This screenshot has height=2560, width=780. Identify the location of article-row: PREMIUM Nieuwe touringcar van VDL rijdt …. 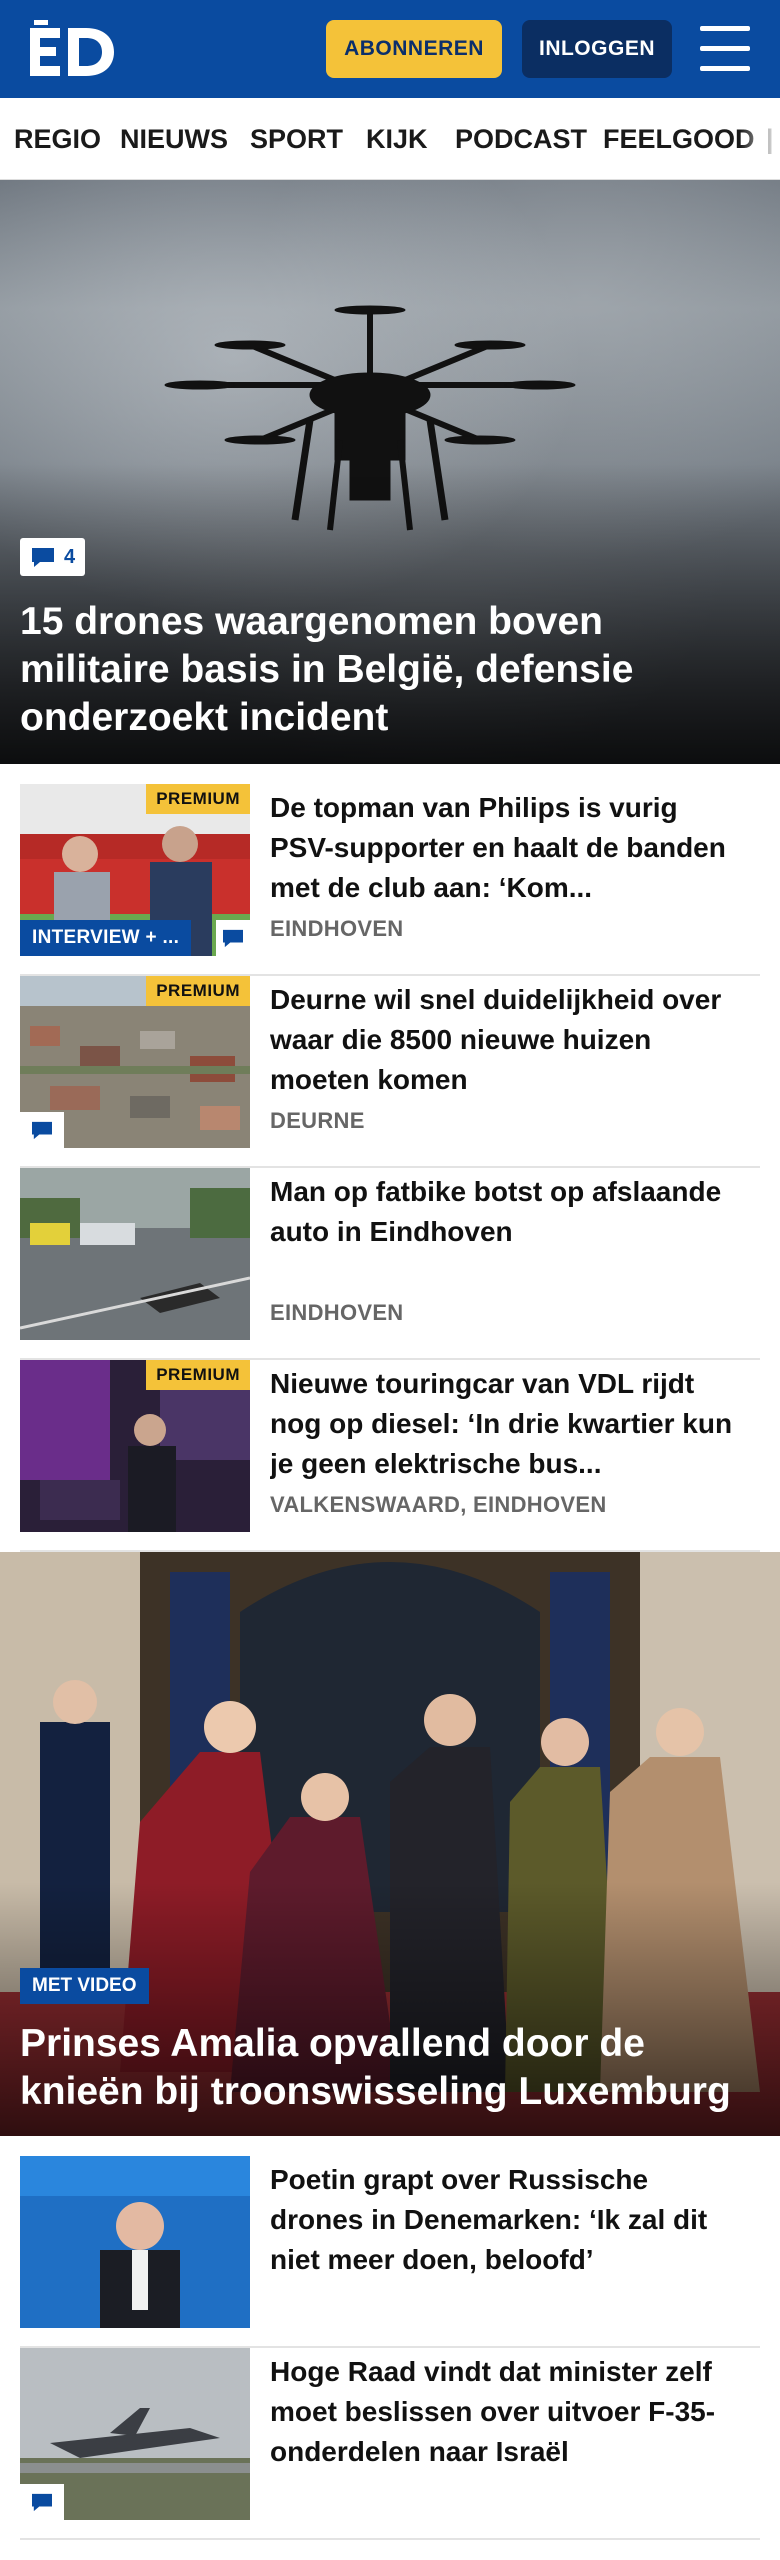
(390, 1456).